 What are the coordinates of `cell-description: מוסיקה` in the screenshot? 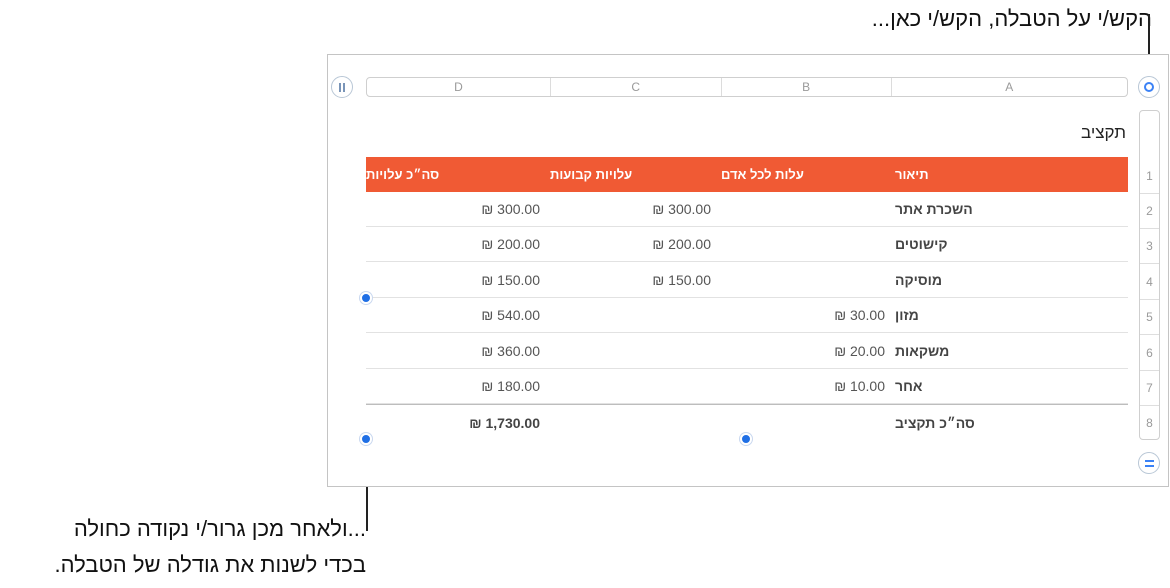 It's located at (1011, 279).